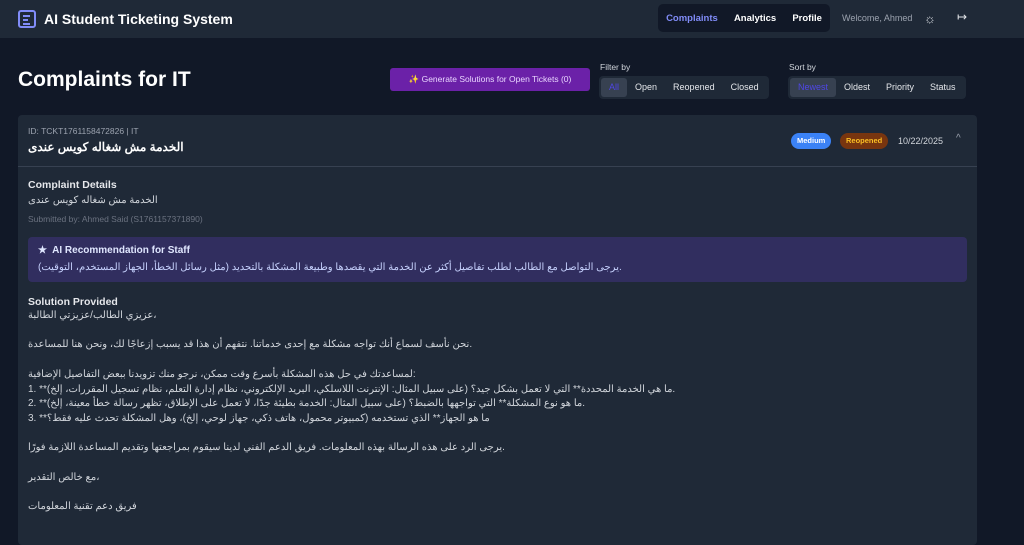 The width and height of the screenshot is (1024, 545). I want to click on sort-priority: Priority, so click(900, 87).